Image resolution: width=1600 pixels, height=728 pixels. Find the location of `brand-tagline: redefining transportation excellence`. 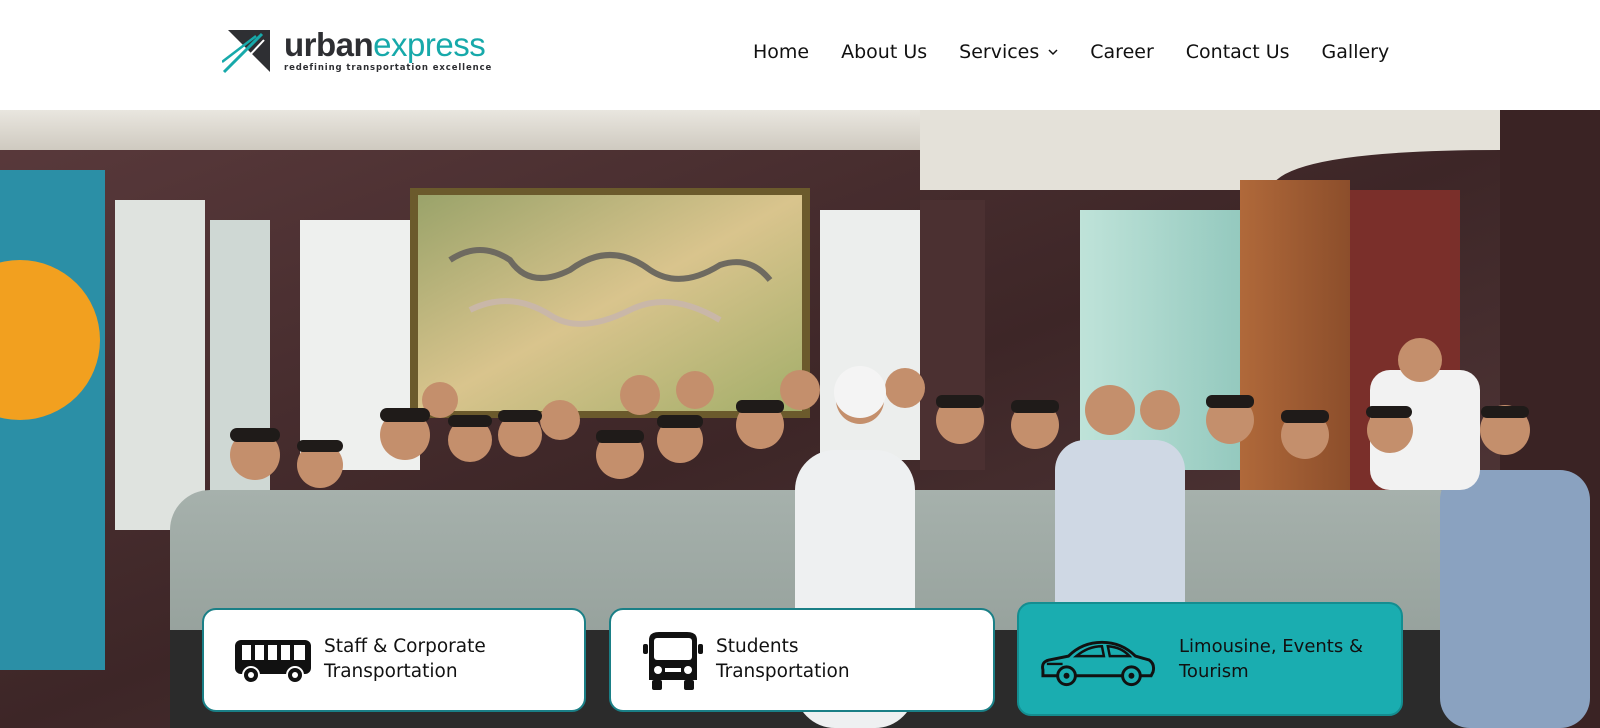

brand-tagline: redefining transportation excellence is located at coordinates (388, 68).